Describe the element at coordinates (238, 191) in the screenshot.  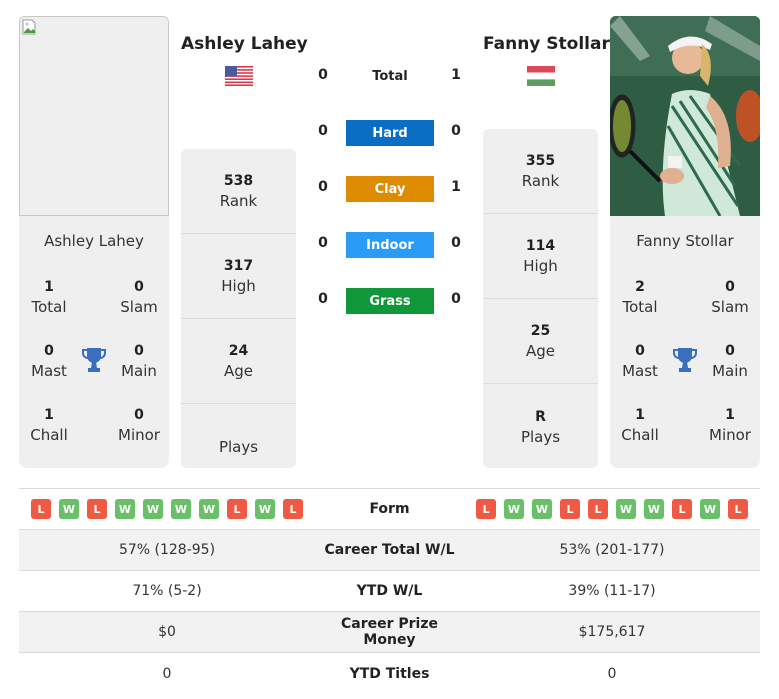
I see `stat-rank: 538 Rank` at that location.